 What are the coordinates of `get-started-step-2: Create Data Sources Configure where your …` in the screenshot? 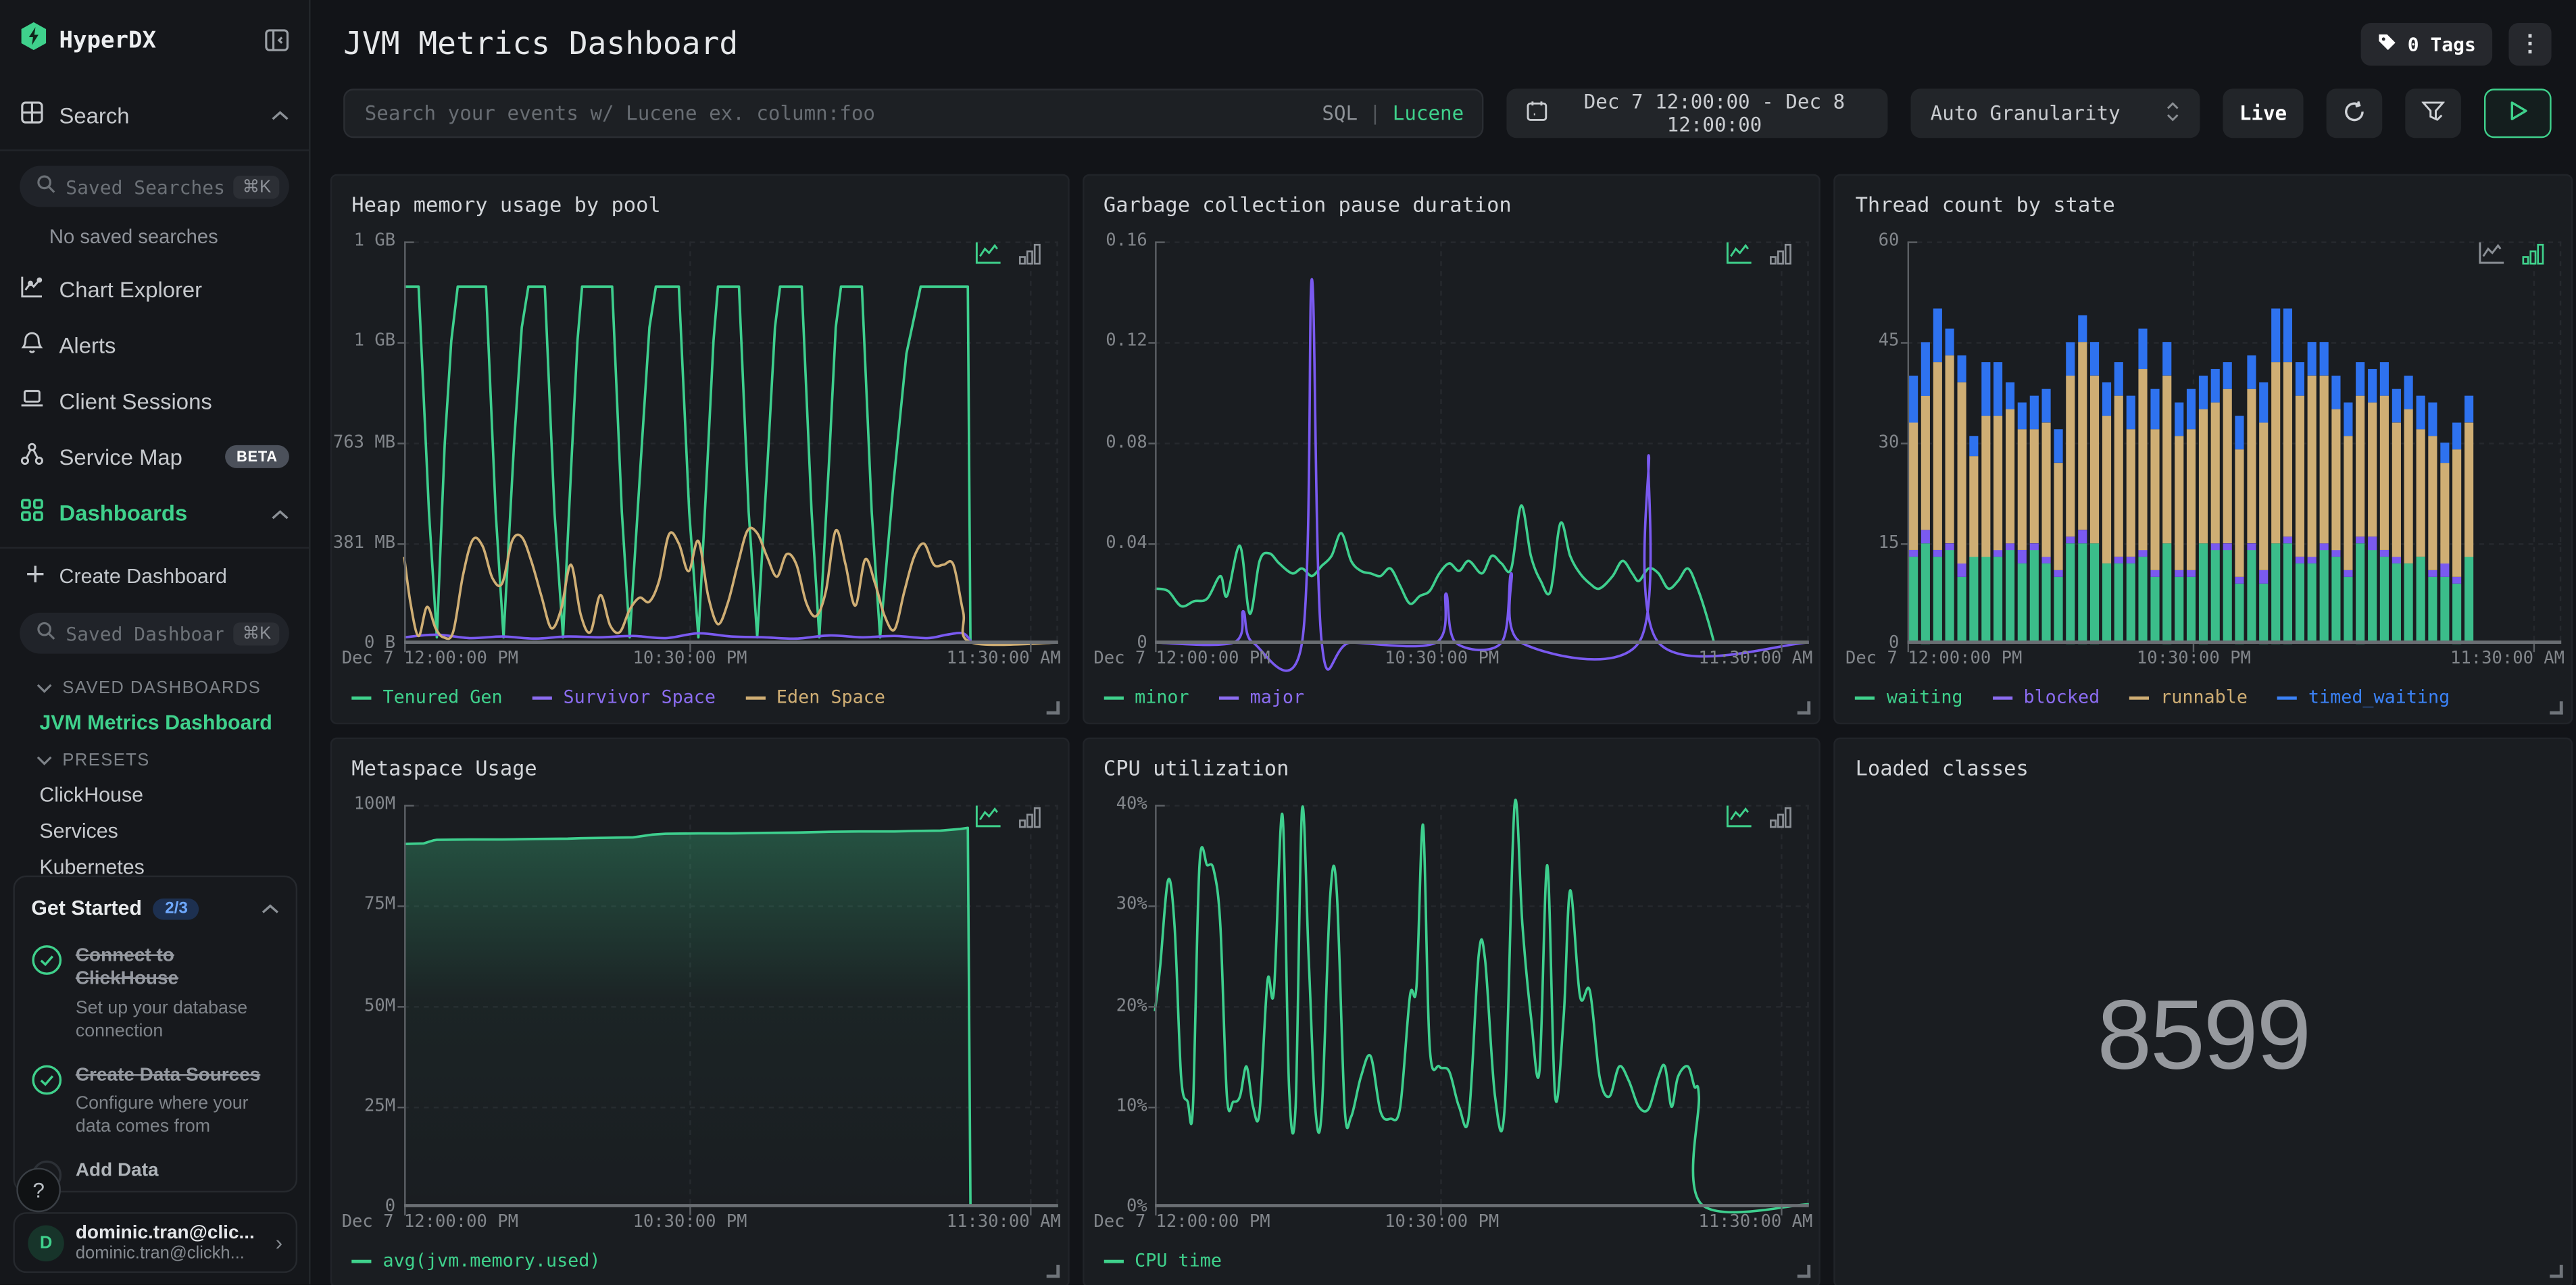 It's located at (155, 1101).